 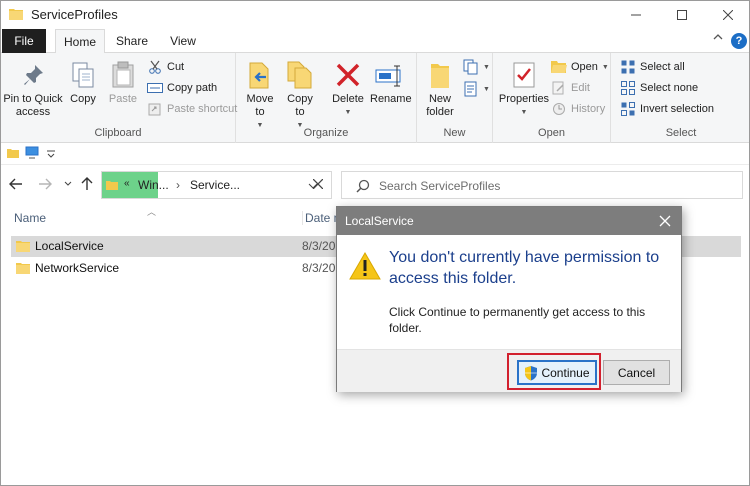 What do you see at coordinates (33, 88) in the screenshot?
I see `pin-to-quick-access-button: Pin to Quick access` at bounding box center [33, 88].